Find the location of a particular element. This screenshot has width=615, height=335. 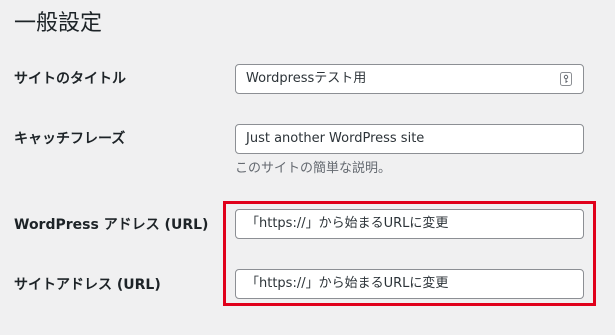

site-title-label: サイトのタイトル is located at coordinates (70, 79).